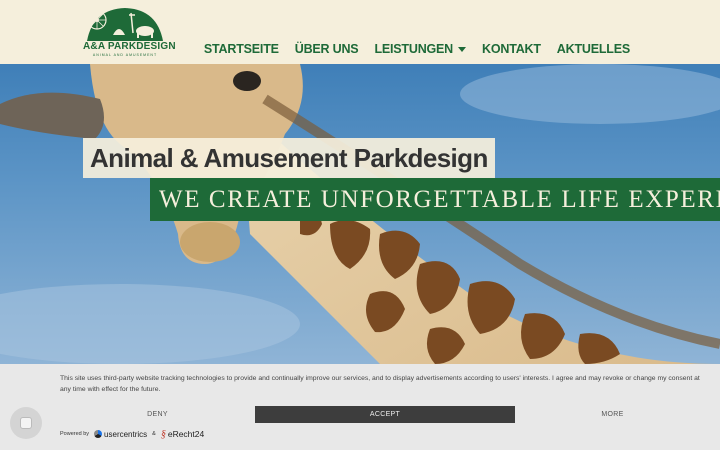 This screenshot has width=720, height=450. I want to click on usercentrics-label: usercentrics, so click(126, 434).